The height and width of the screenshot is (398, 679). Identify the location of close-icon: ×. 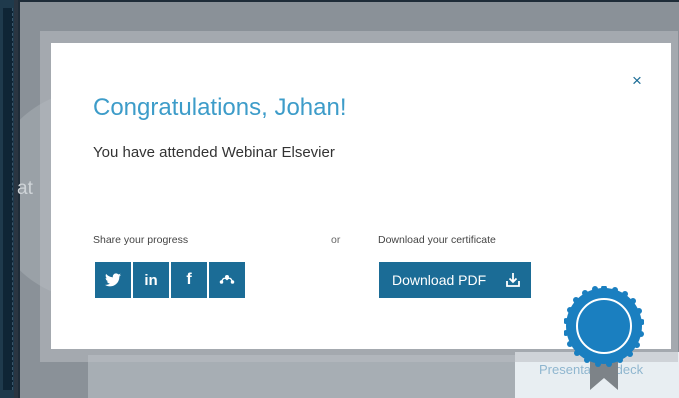
(637, 80).